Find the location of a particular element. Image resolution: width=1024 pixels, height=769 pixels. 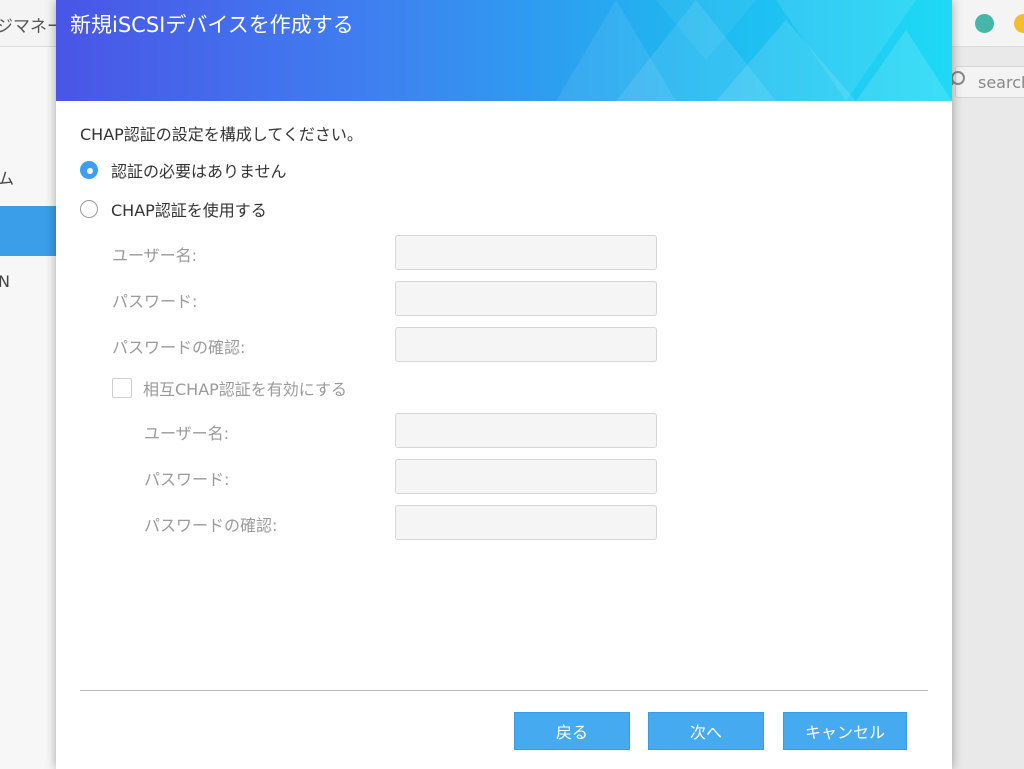

mutual-username-input is located at coordinates (526, 430).